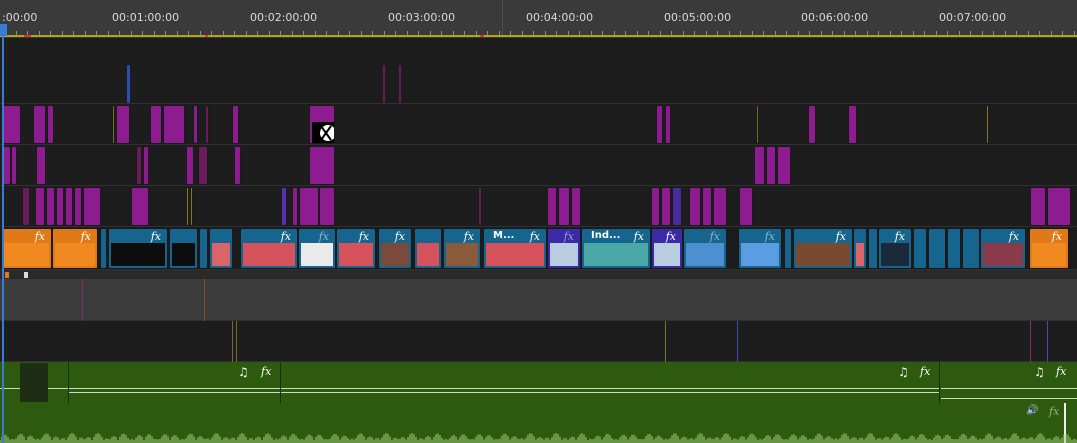  Describe the element at coordinates (3, 233) in the screenshot. I see `playhead` at that location.